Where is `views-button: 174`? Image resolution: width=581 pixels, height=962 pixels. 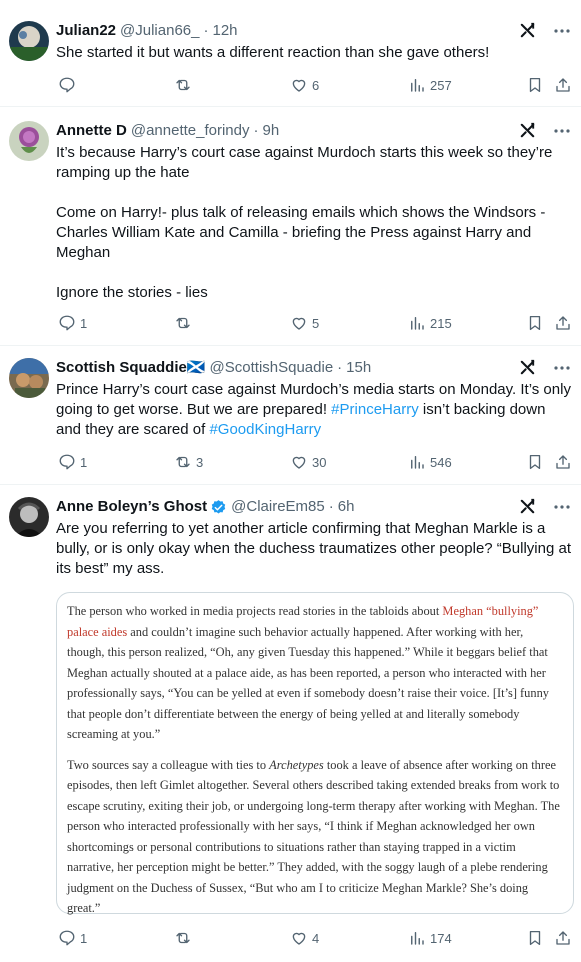 views-button: 174 is located at coordinates (430, 938).